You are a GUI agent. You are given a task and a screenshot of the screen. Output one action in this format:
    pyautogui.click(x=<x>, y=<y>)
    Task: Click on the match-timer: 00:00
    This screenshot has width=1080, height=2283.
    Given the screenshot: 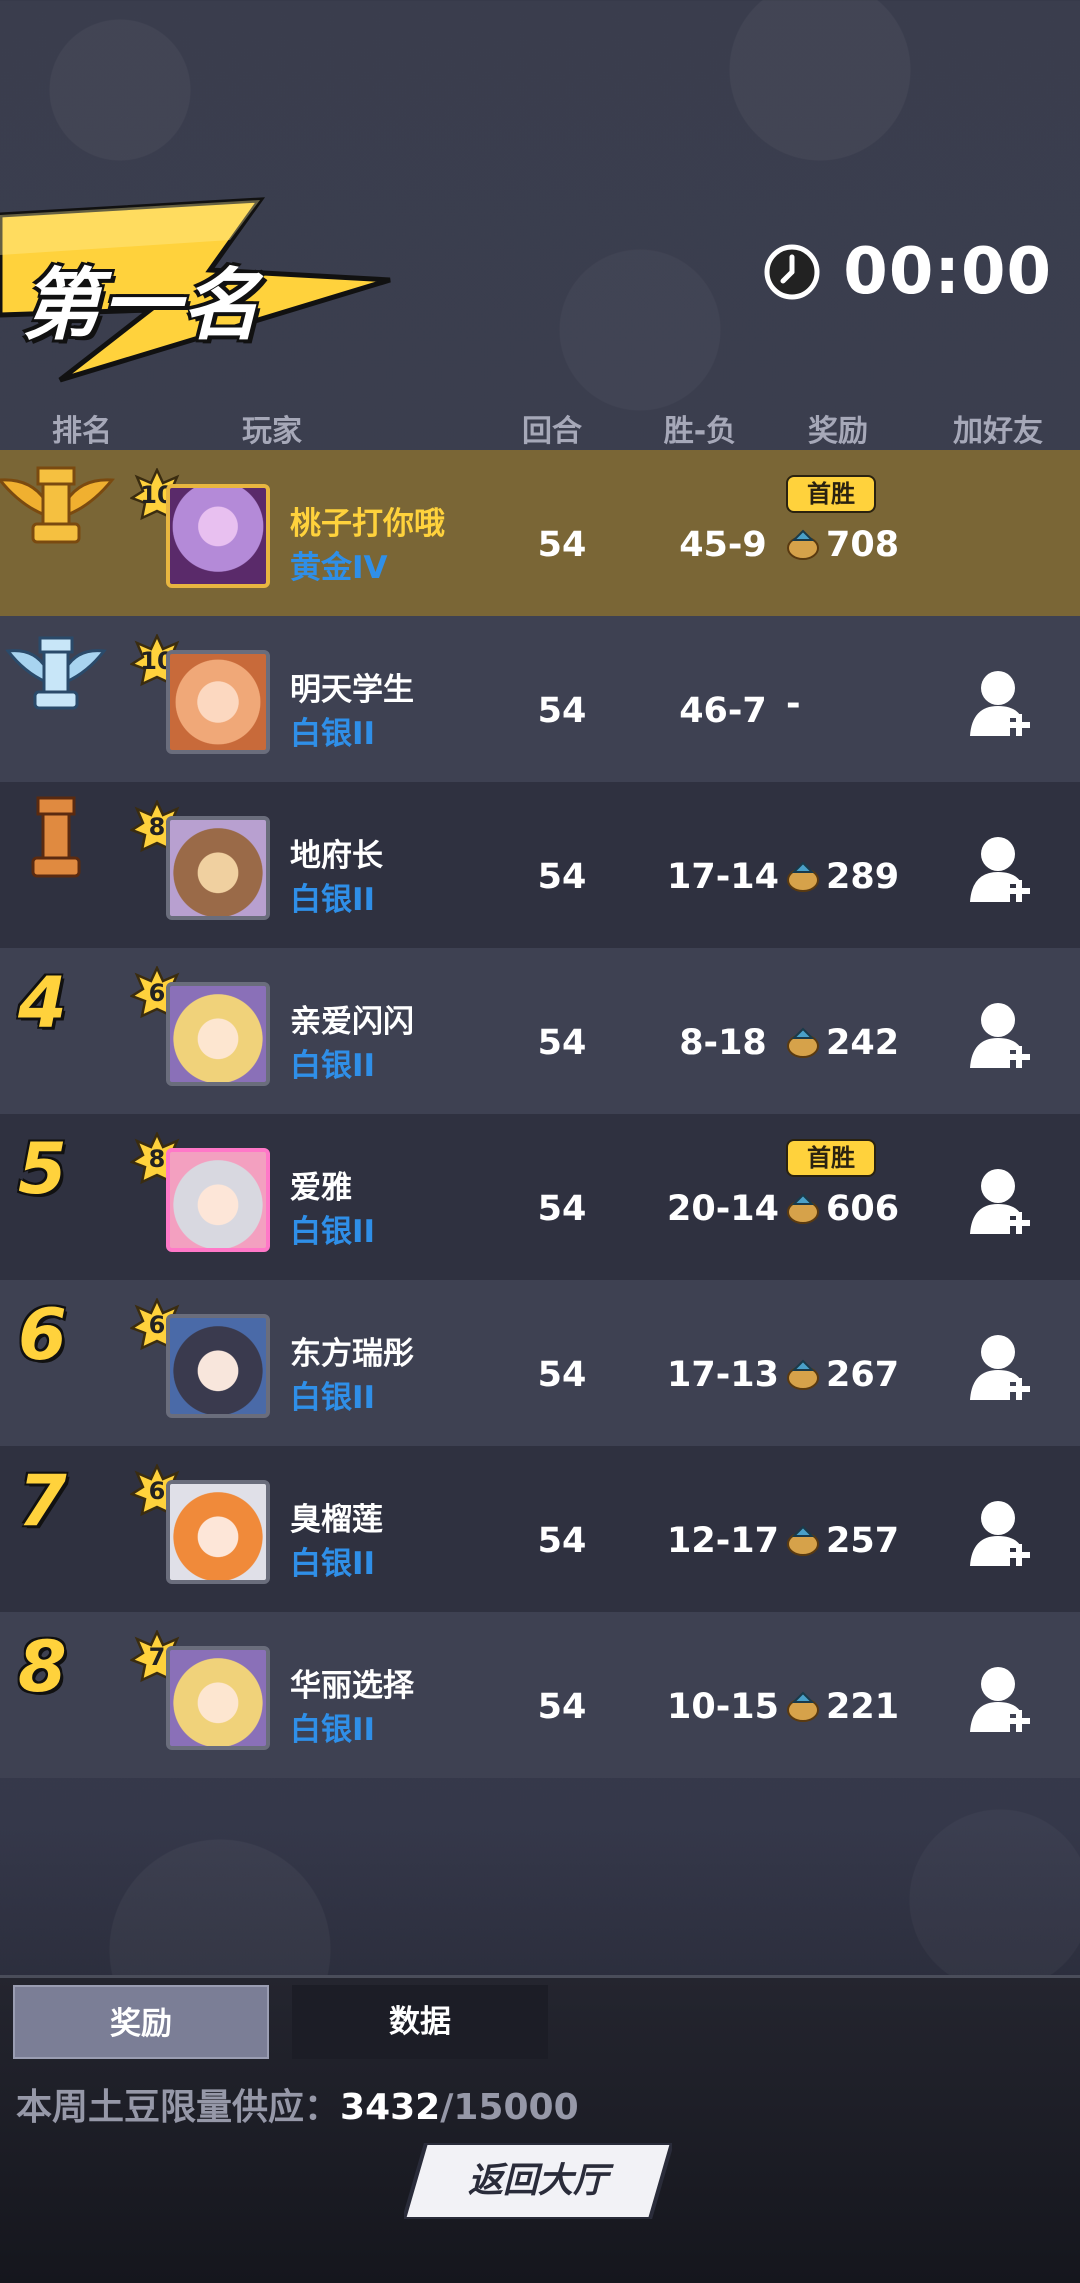 What is the action you would take?
    pyautogui.click(x=907, y=272)
    